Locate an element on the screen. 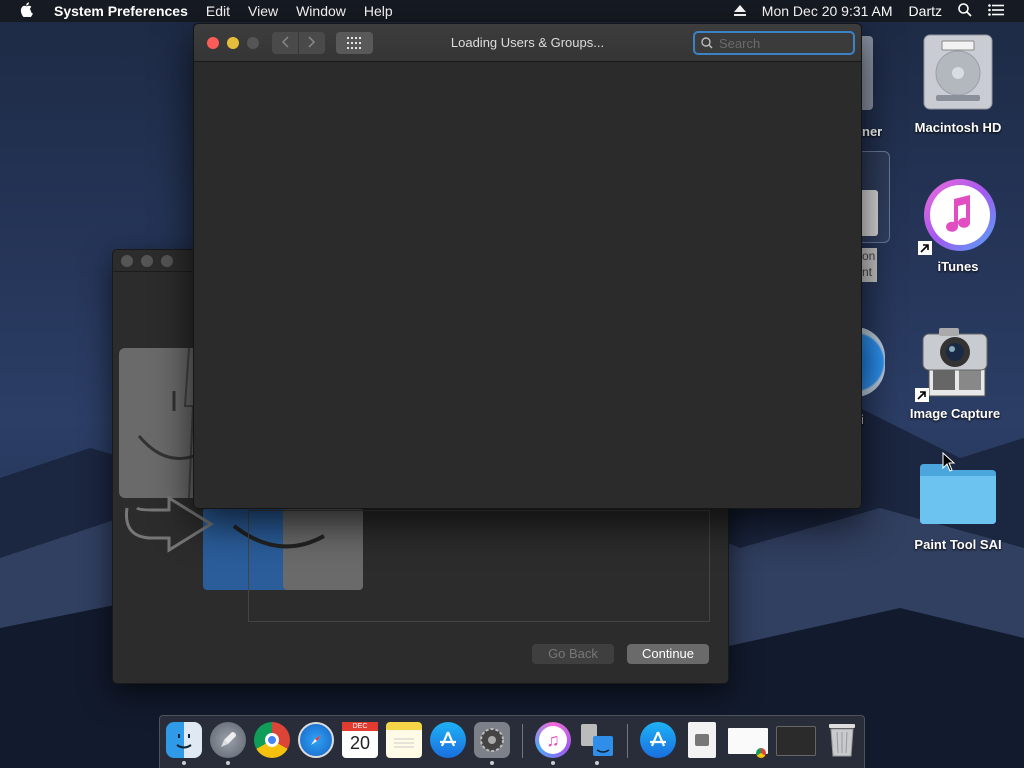  dock-item-app-store is located at coordinates (448, 740).